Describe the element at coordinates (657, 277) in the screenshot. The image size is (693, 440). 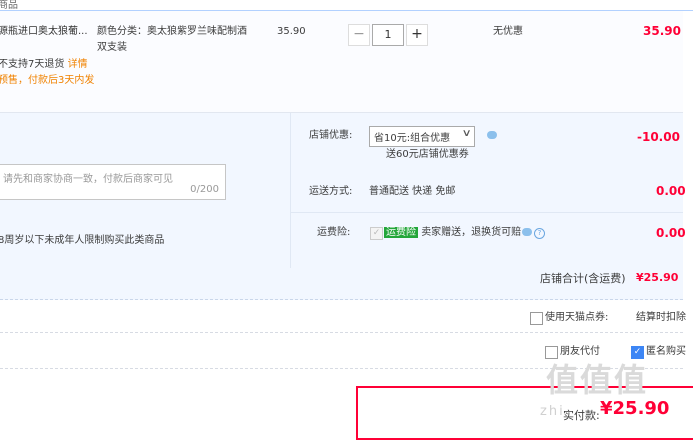
I see `shop-subtotal-value: ¥25.90` at that location.